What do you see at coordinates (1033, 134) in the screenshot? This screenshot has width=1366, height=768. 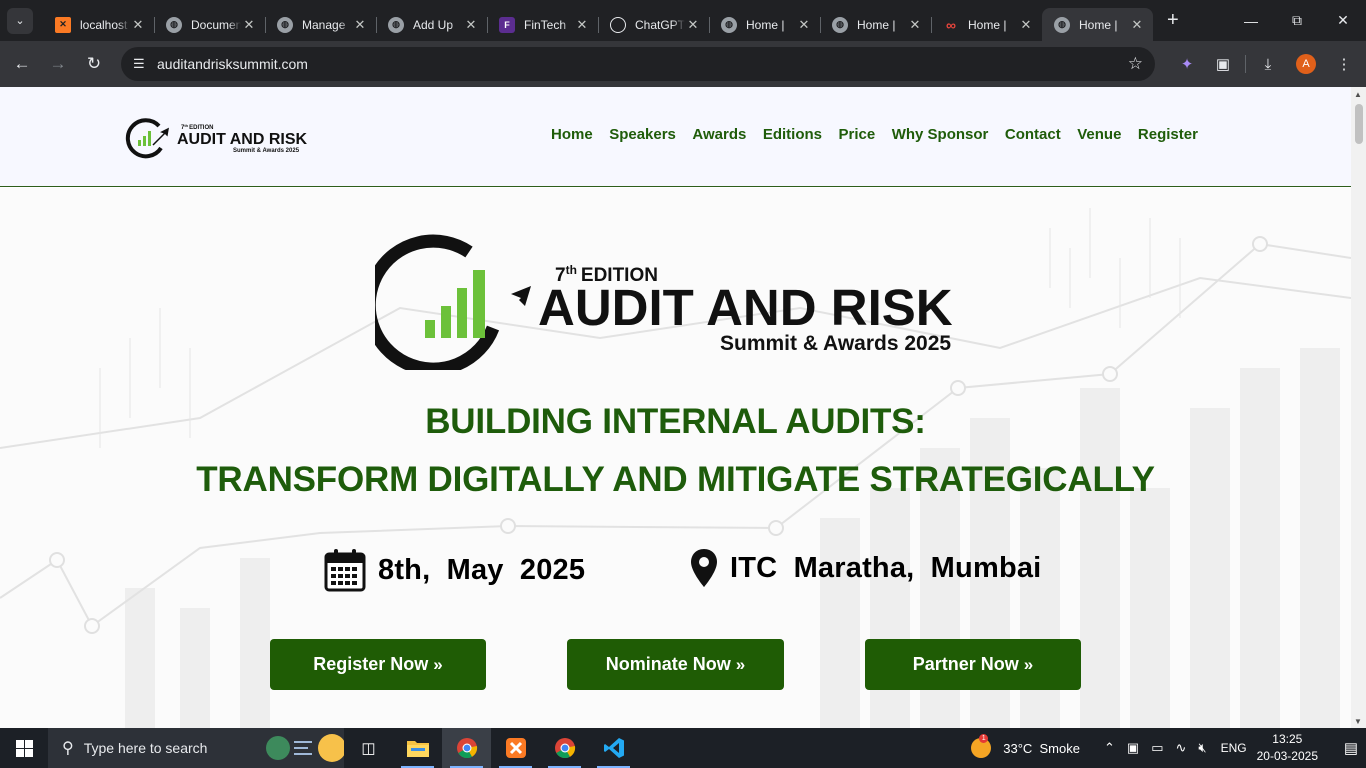 I see `nav-link-contact: Contact` at bounding box center [1033, 134].